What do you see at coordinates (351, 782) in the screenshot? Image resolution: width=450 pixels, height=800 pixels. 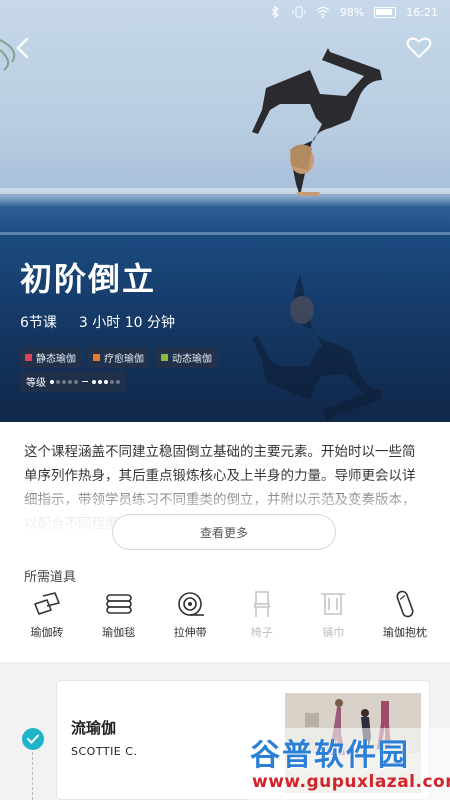 I see `watermark-url: www.gupuxlazal.com` at bounding box center [351, 782].